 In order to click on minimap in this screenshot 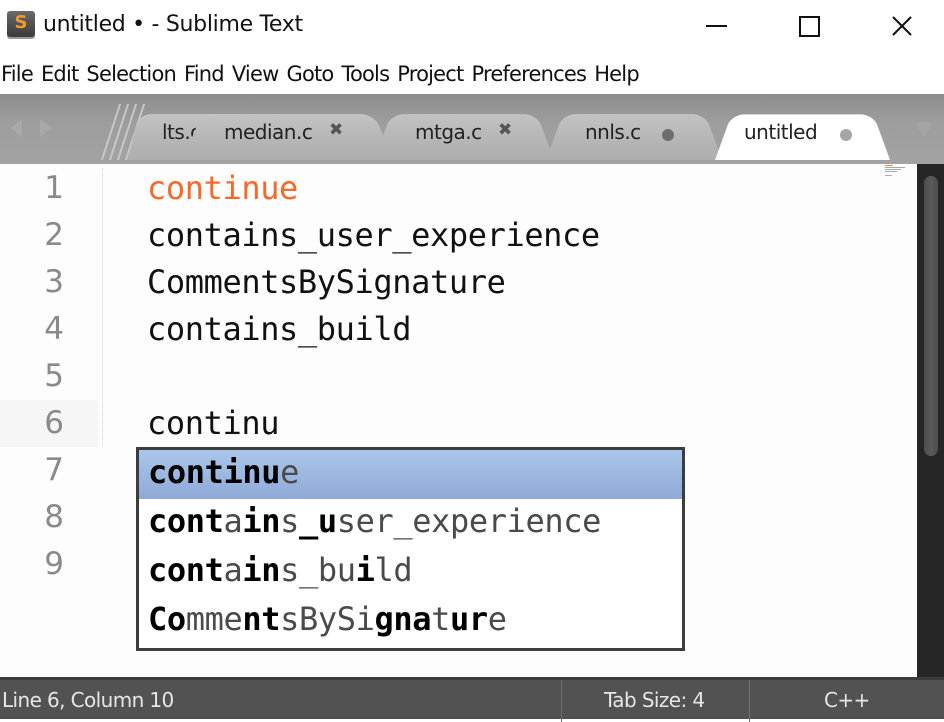, I will do `click(896, 171)`.